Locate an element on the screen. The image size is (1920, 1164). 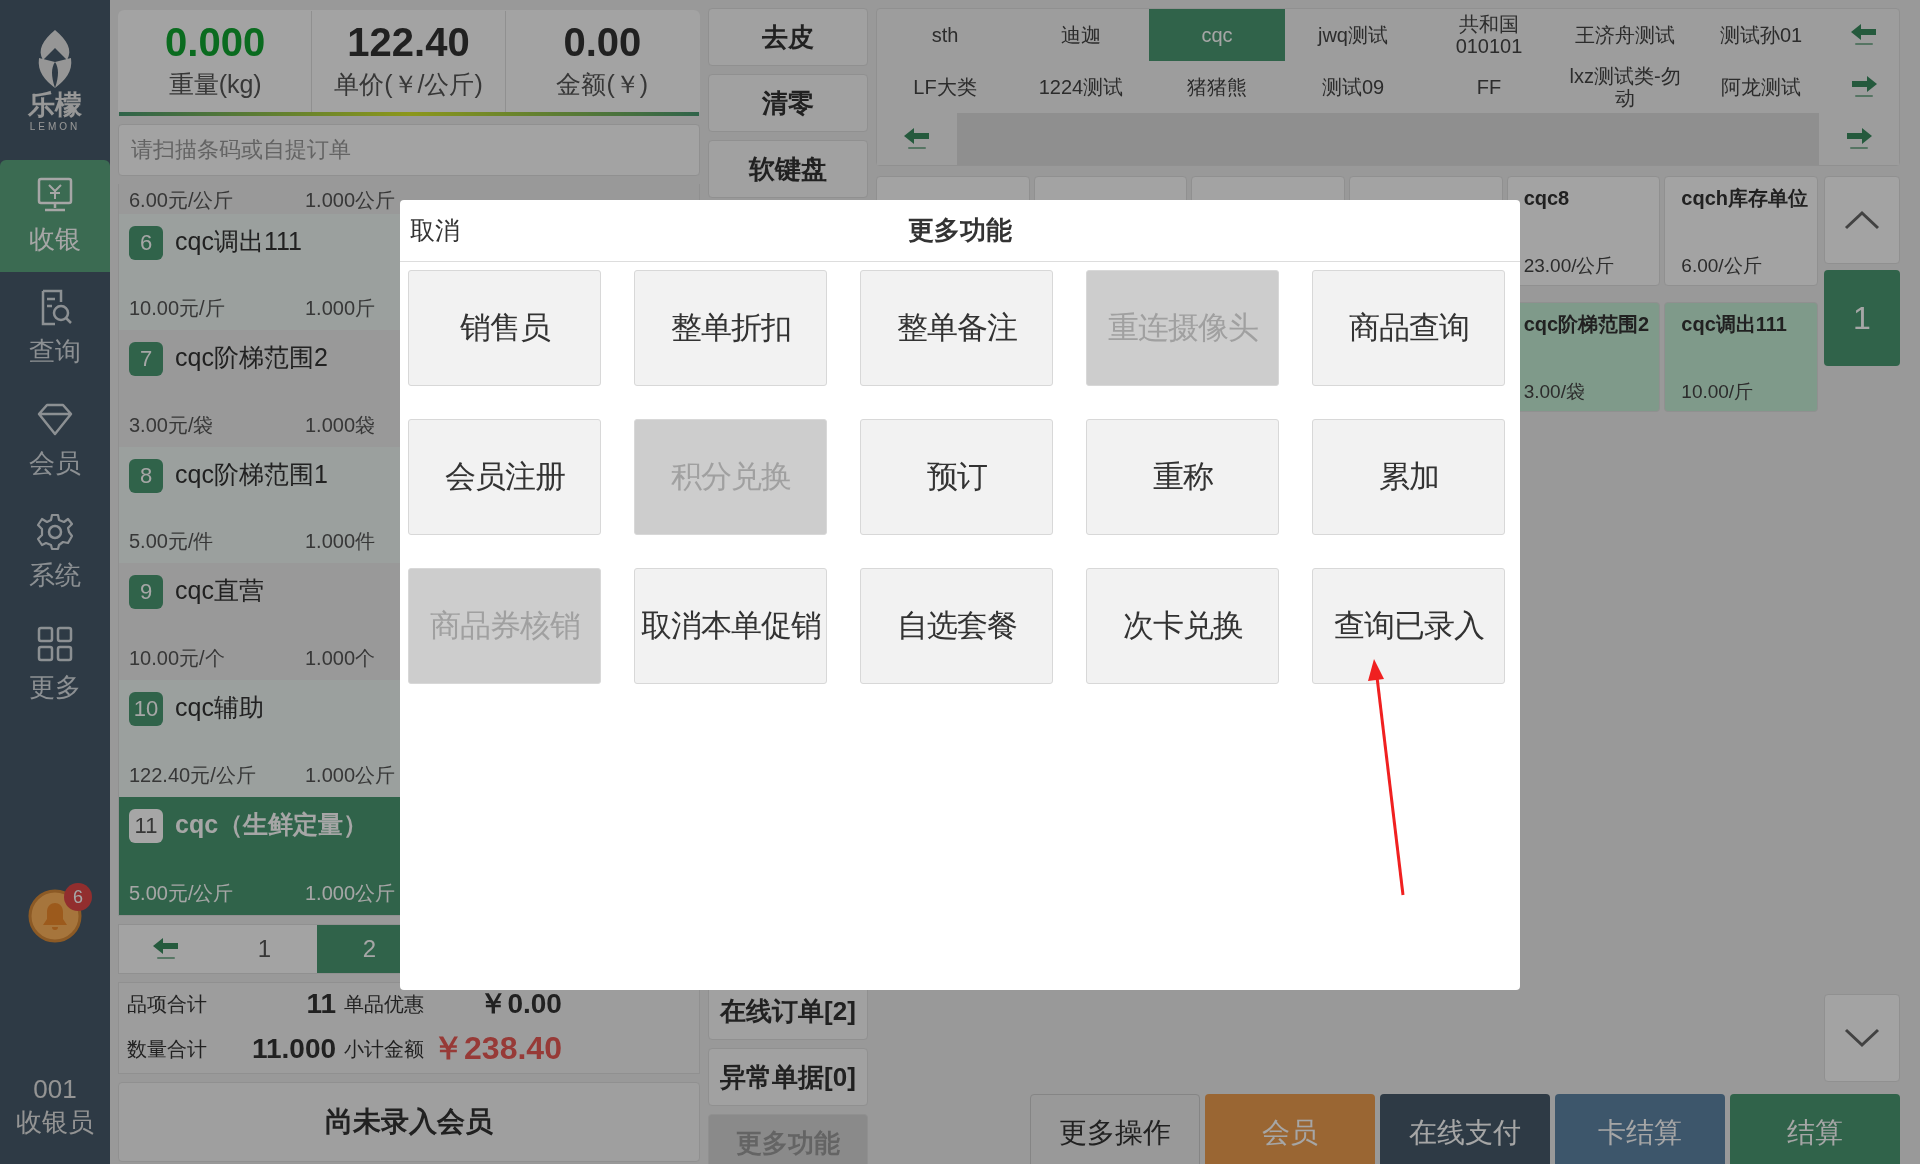
notification-badge: 6 is located at coordinates (78, 897).